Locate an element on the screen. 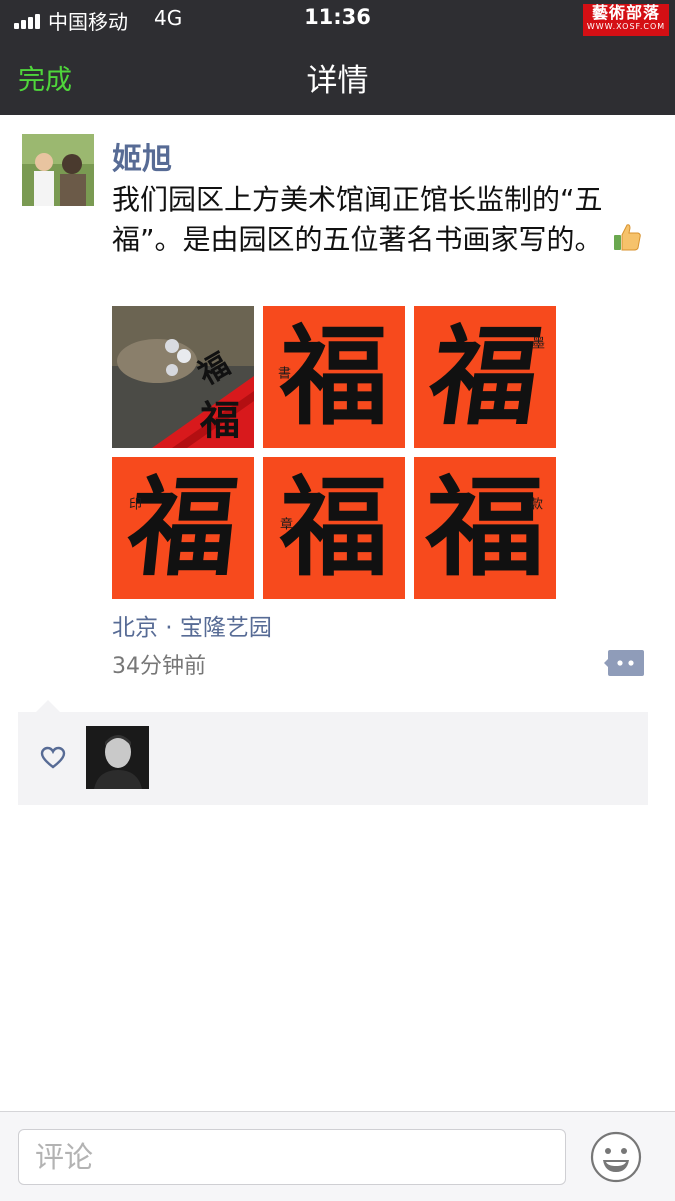  page-title: 详情 is located at coordinates (337, 81).